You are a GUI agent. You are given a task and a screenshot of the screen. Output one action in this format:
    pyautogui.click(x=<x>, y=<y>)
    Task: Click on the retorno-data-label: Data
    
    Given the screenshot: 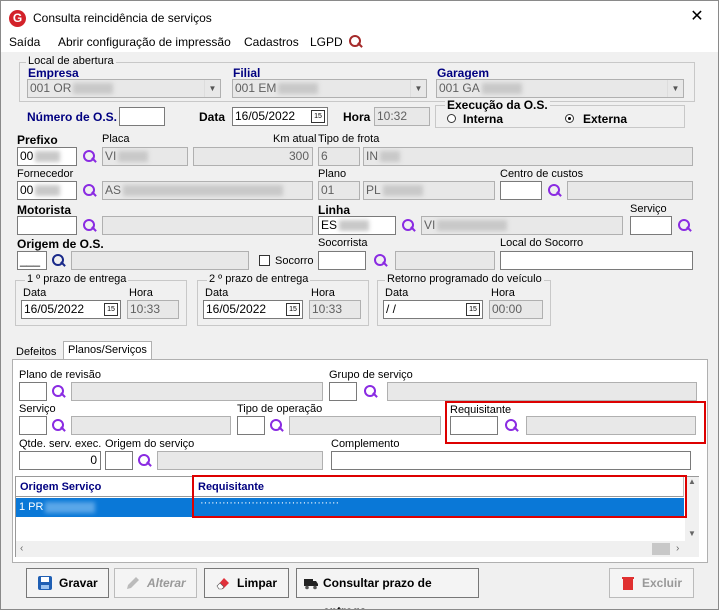 What is the action you would take?
    pyautogui.click(x=397, y=293)
    